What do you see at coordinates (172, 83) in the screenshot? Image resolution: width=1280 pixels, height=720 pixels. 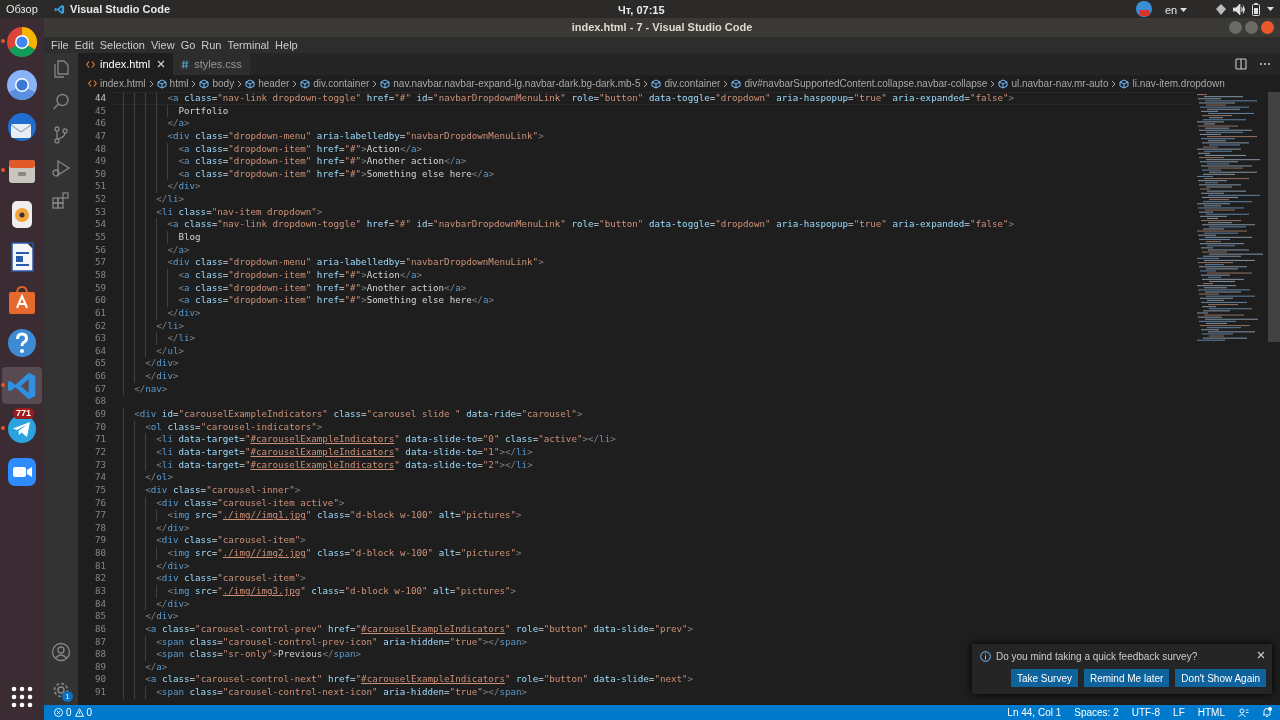 I see `breadcrumb-item: html` at bounding box center [172, 83].